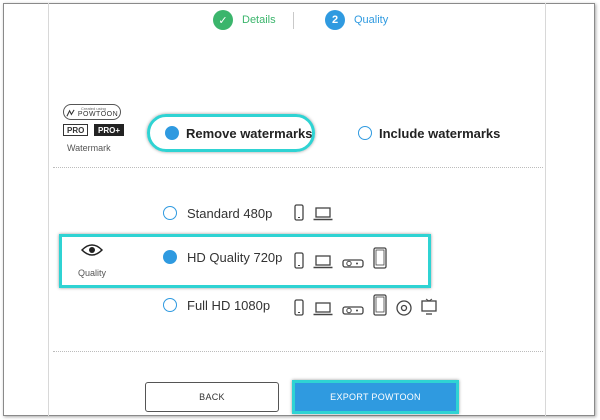 This screenshot has height=420, width=600. Describe the element at coordinates (231, 133) in the screenshot. I see `remove-watermarks-highlight` at that location.